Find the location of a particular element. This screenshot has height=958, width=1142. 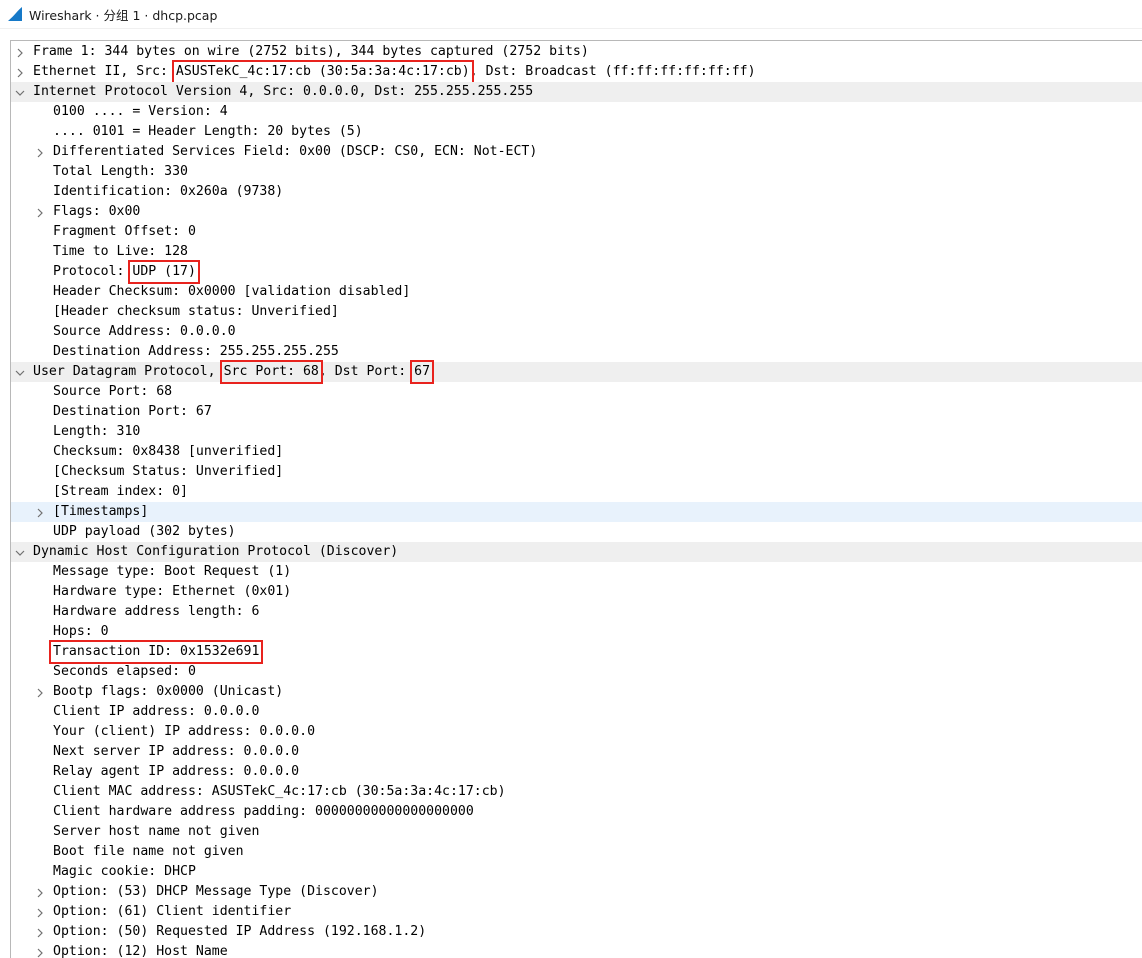

highlight-box-ethernet-src: ASUSTekC_4c:17:cb (30:5a:3a:4c:17:cb) is located at coordinates (322, 72).